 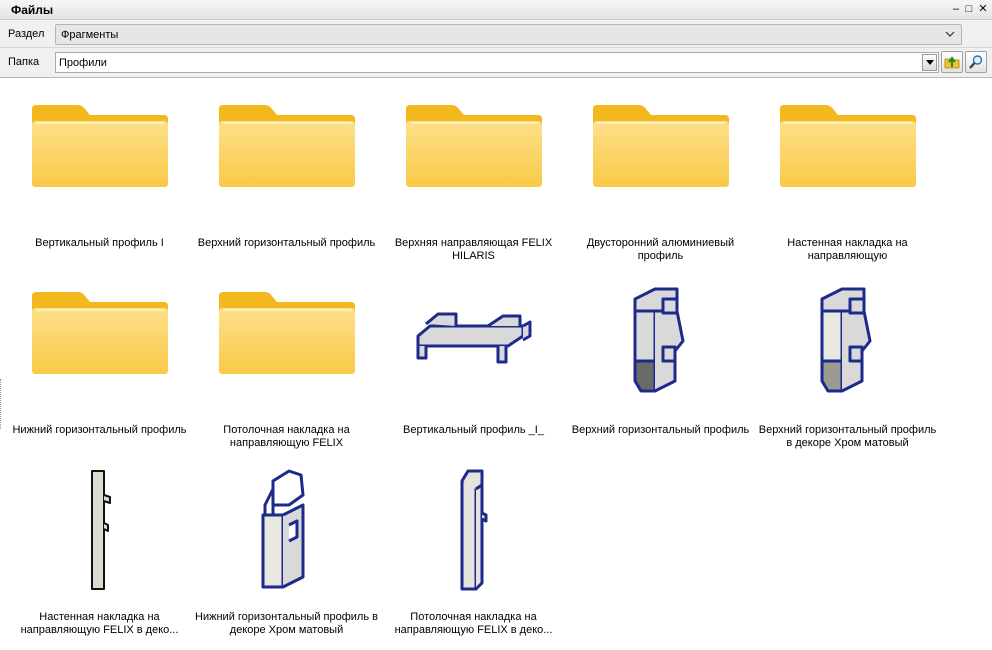 What do you see at coordinates (32, 10) in the screenshot?
I see `window-title: Файлы` at bounding box center [32, 10].